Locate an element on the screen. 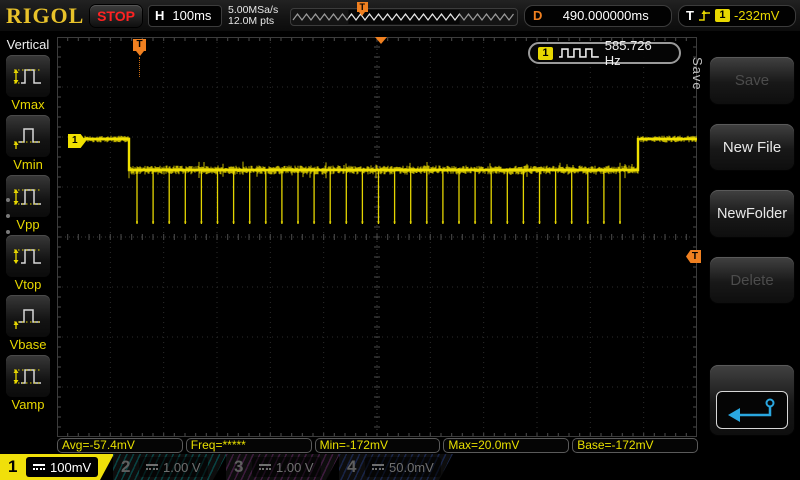 This screenshot has width=800, height=480. save-button: Save is located at coordinates (752, 80).